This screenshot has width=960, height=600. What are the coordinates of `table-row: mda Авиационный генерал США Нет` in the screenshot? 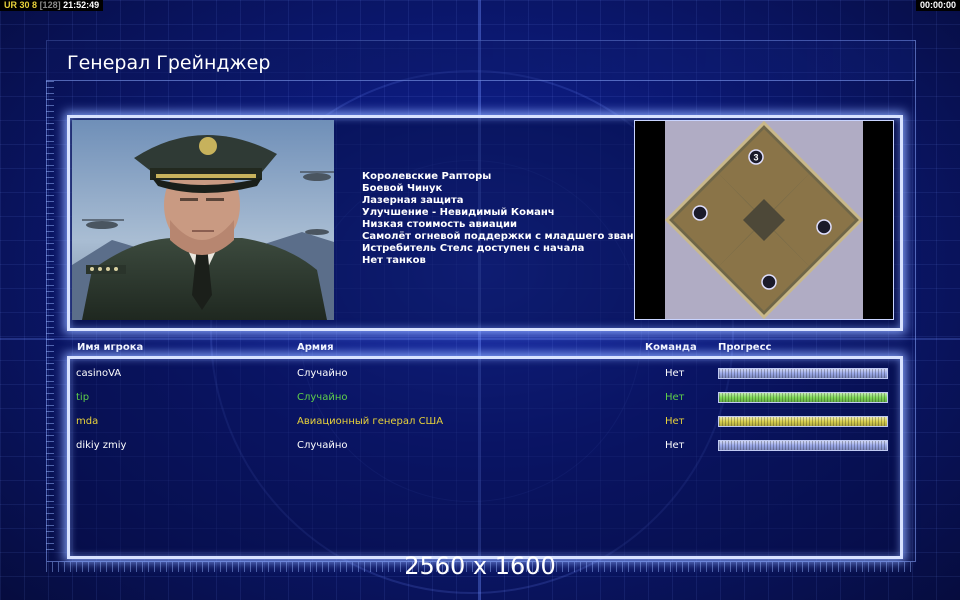 It's located at (482, 422).